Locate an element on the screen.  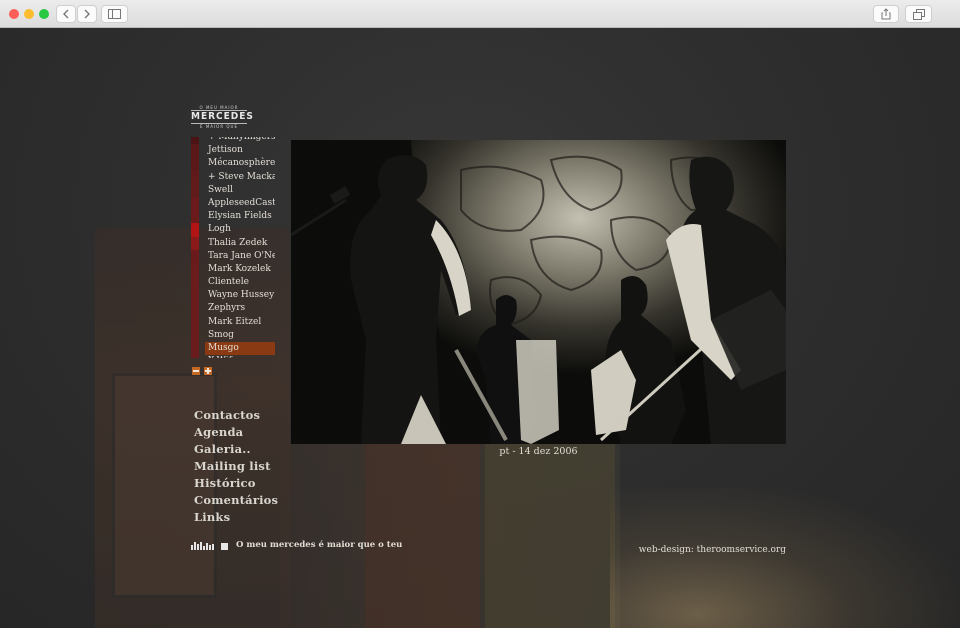
sidebar-icon is located at coordinates (114, 14).